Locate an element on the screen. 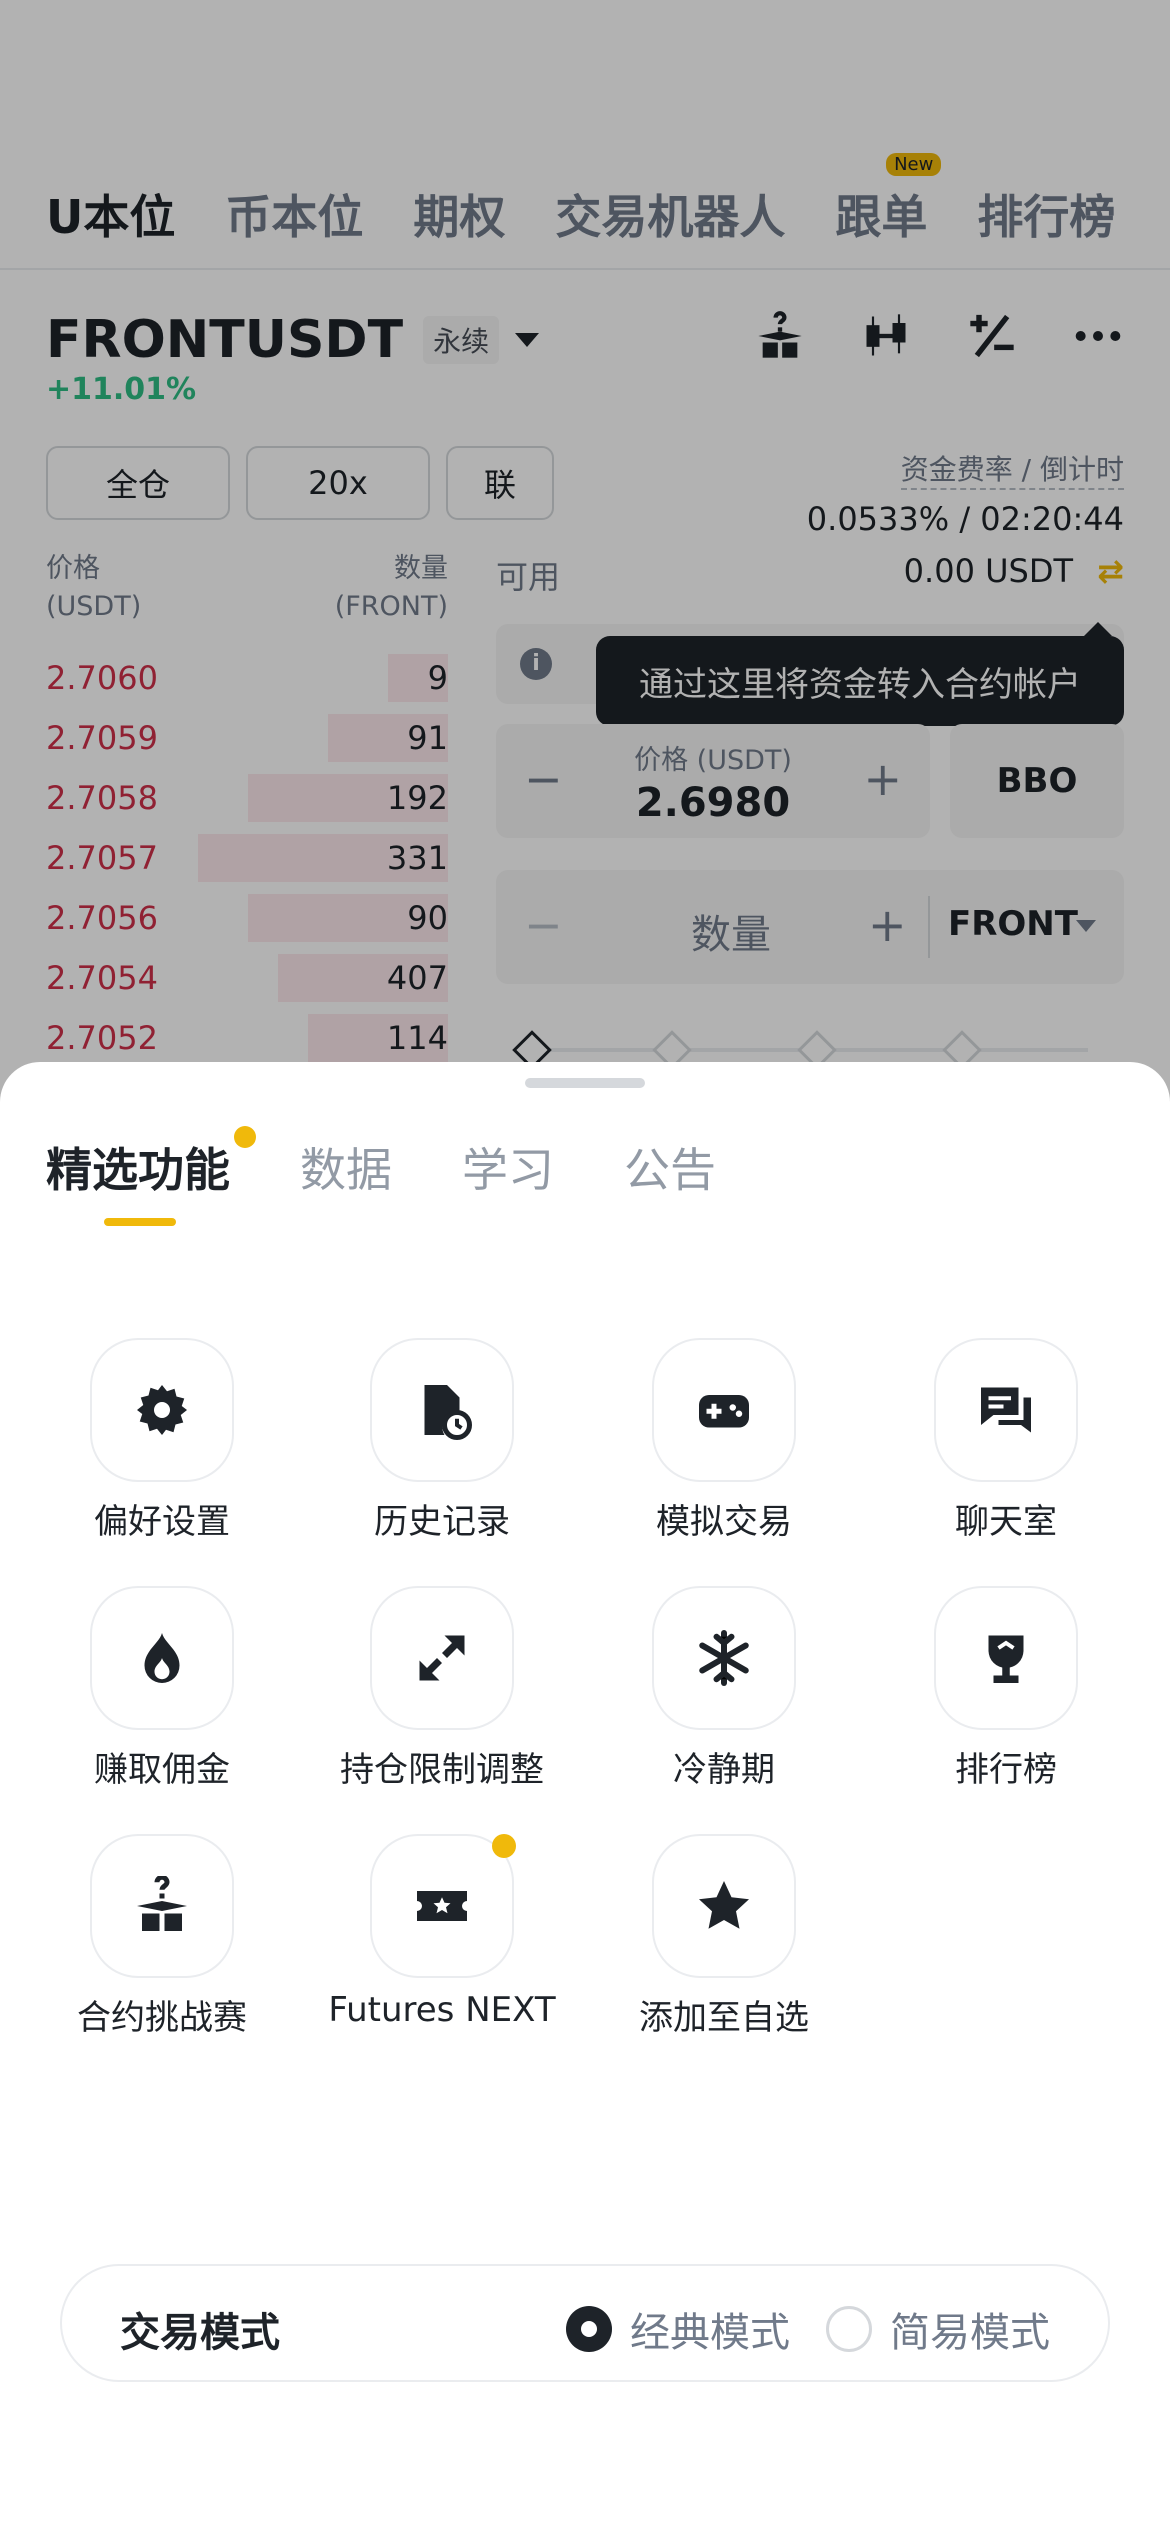 The image size is (1170, 2532). feature-demo-trading: 模拟交易 is located at coordinates (724, 1440).